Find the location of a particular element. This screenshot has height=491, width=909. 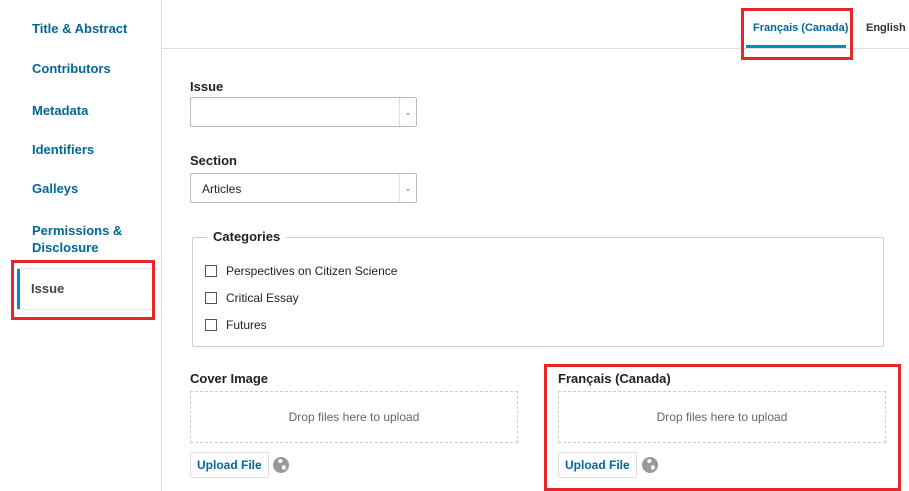

sidebar-item-permissions: Permissions & Disclosure is located at coordinates (77, 239).